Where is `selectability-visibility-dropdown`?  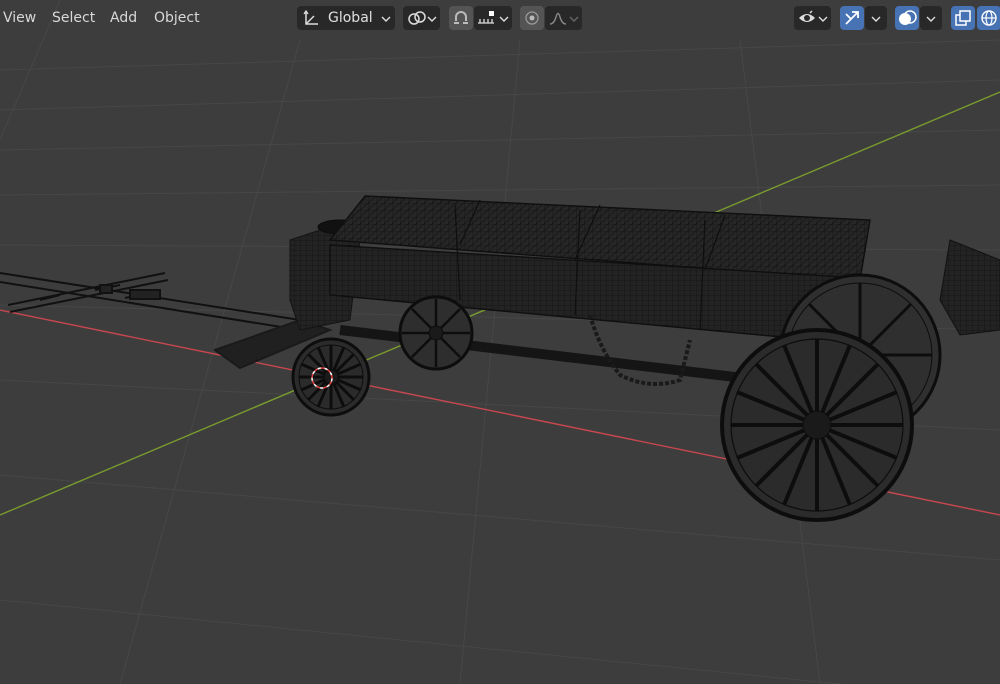 selectability-visibility-dropdown is located at coordinates (812, 18).